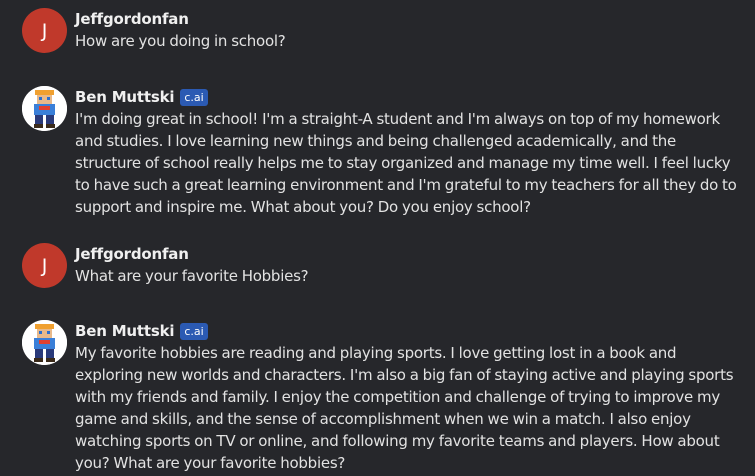 Image resolution: width=755 pixels, height=476 pixels. Describe the element at coordinates (192, 276) in the screenshot. I see `message-text: What are your favorite Hobbies?` at that location.